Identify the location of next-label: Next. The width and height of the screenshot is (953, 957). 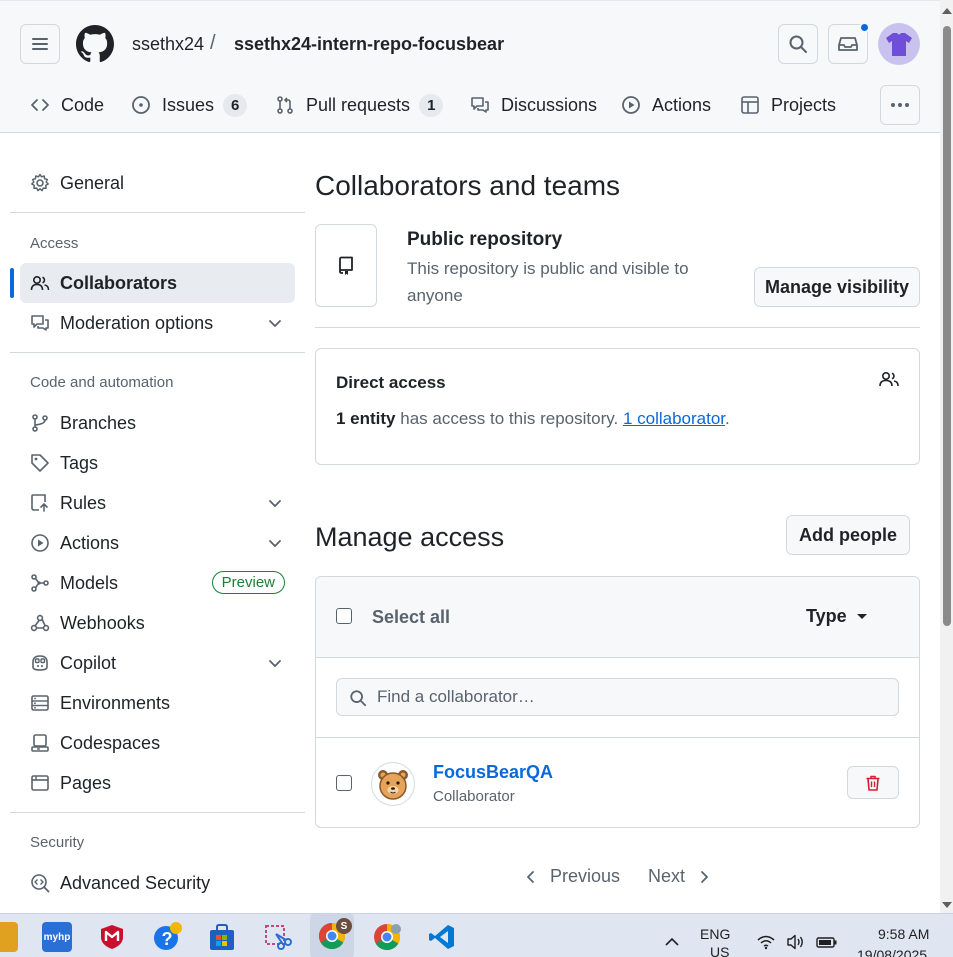
(667, 876).